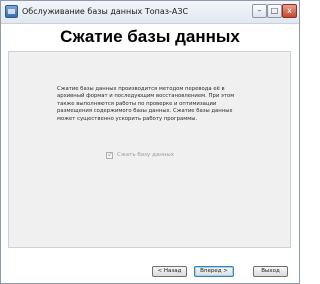 Image resolution: width=320 pixels, height=284 pixels. I want to click on wizard-header: Сжатие базы данных, so click(150, 36).